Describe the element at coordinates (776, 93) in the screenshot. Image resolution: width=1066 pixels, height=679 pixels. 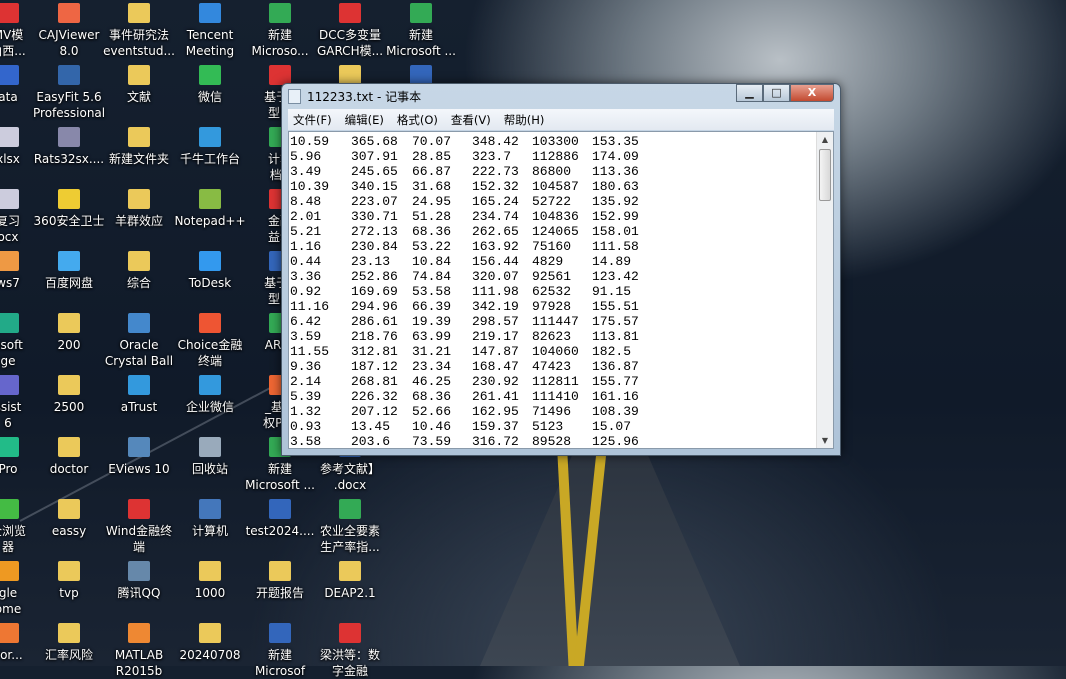
I see `maximize-button: □` at that location.